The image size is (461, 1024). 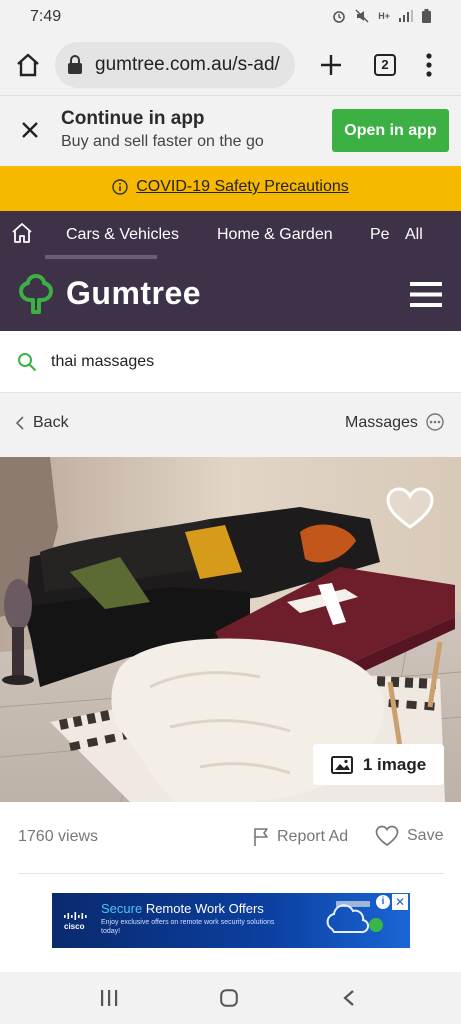 What do you see at coordinates (51, 422) in the screenshot?
I see `back-label: Back` at bounding box center [51, 422].